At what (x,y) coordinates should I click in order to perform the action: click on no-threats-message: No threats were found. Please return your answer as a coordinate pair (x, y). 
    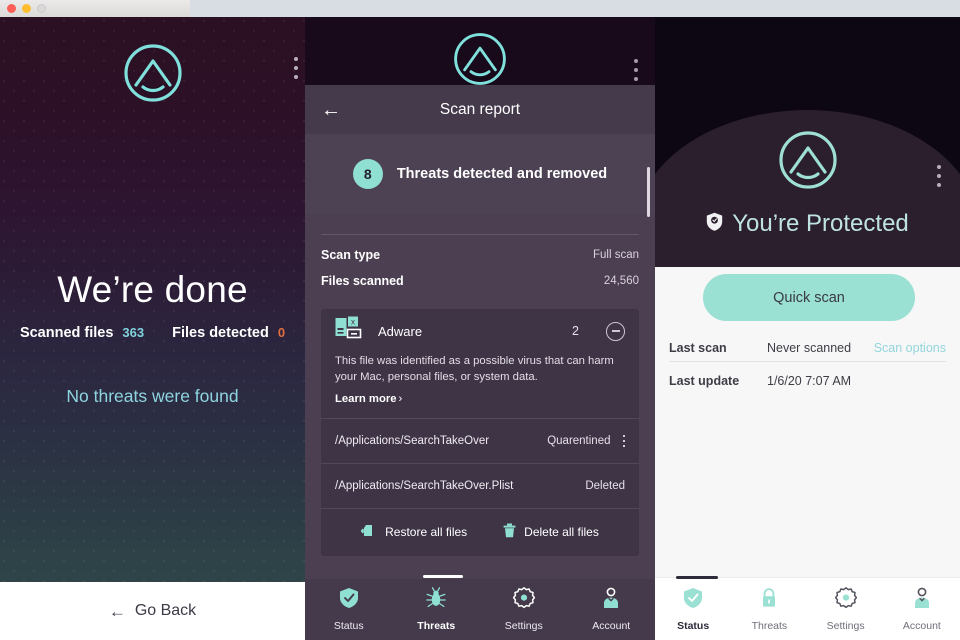
    Looking at the image, I should click on (152, 396).